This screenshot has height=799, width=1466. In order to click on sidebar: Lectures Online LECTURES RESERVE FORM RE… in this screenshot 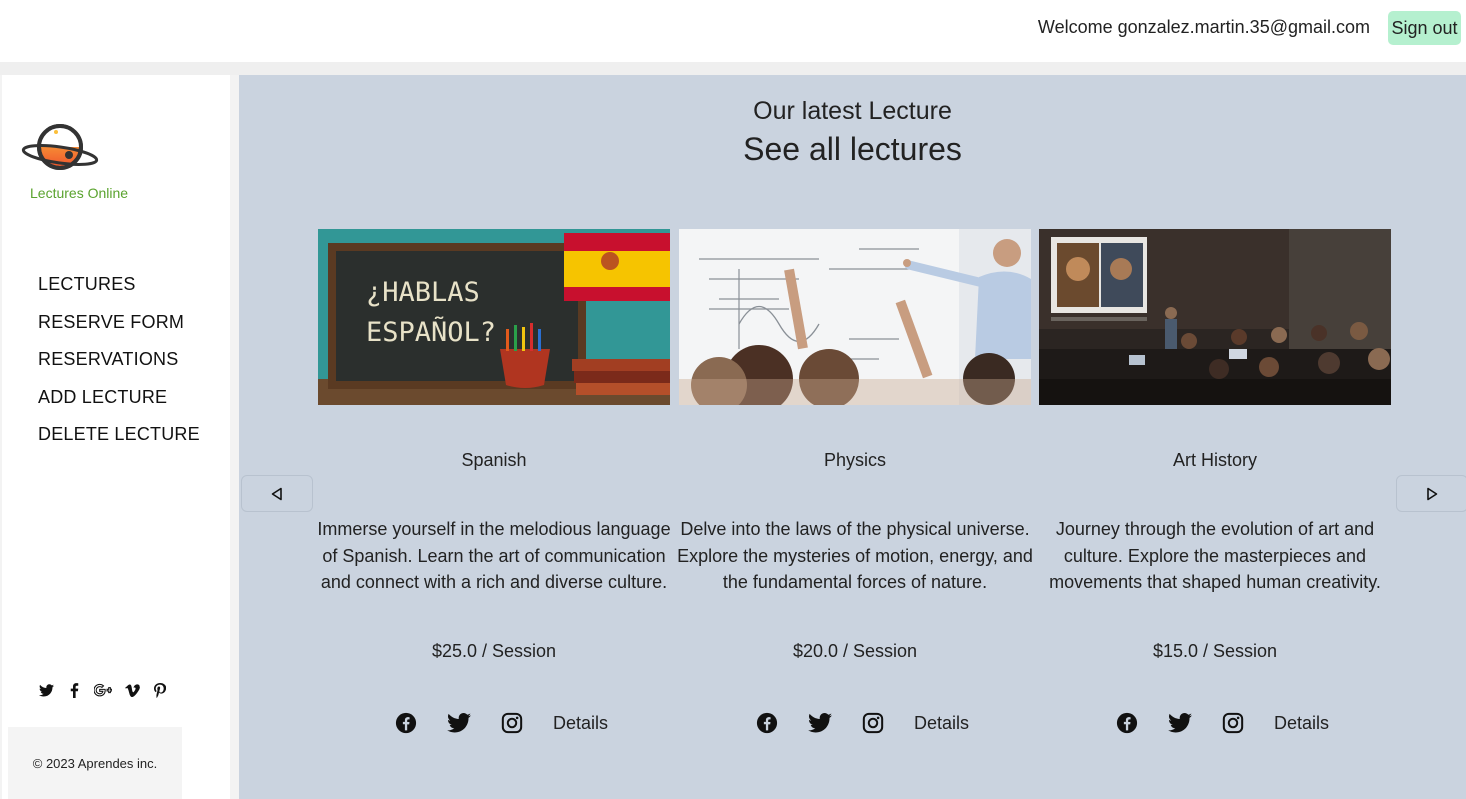, I will do `click(119, 437)`.